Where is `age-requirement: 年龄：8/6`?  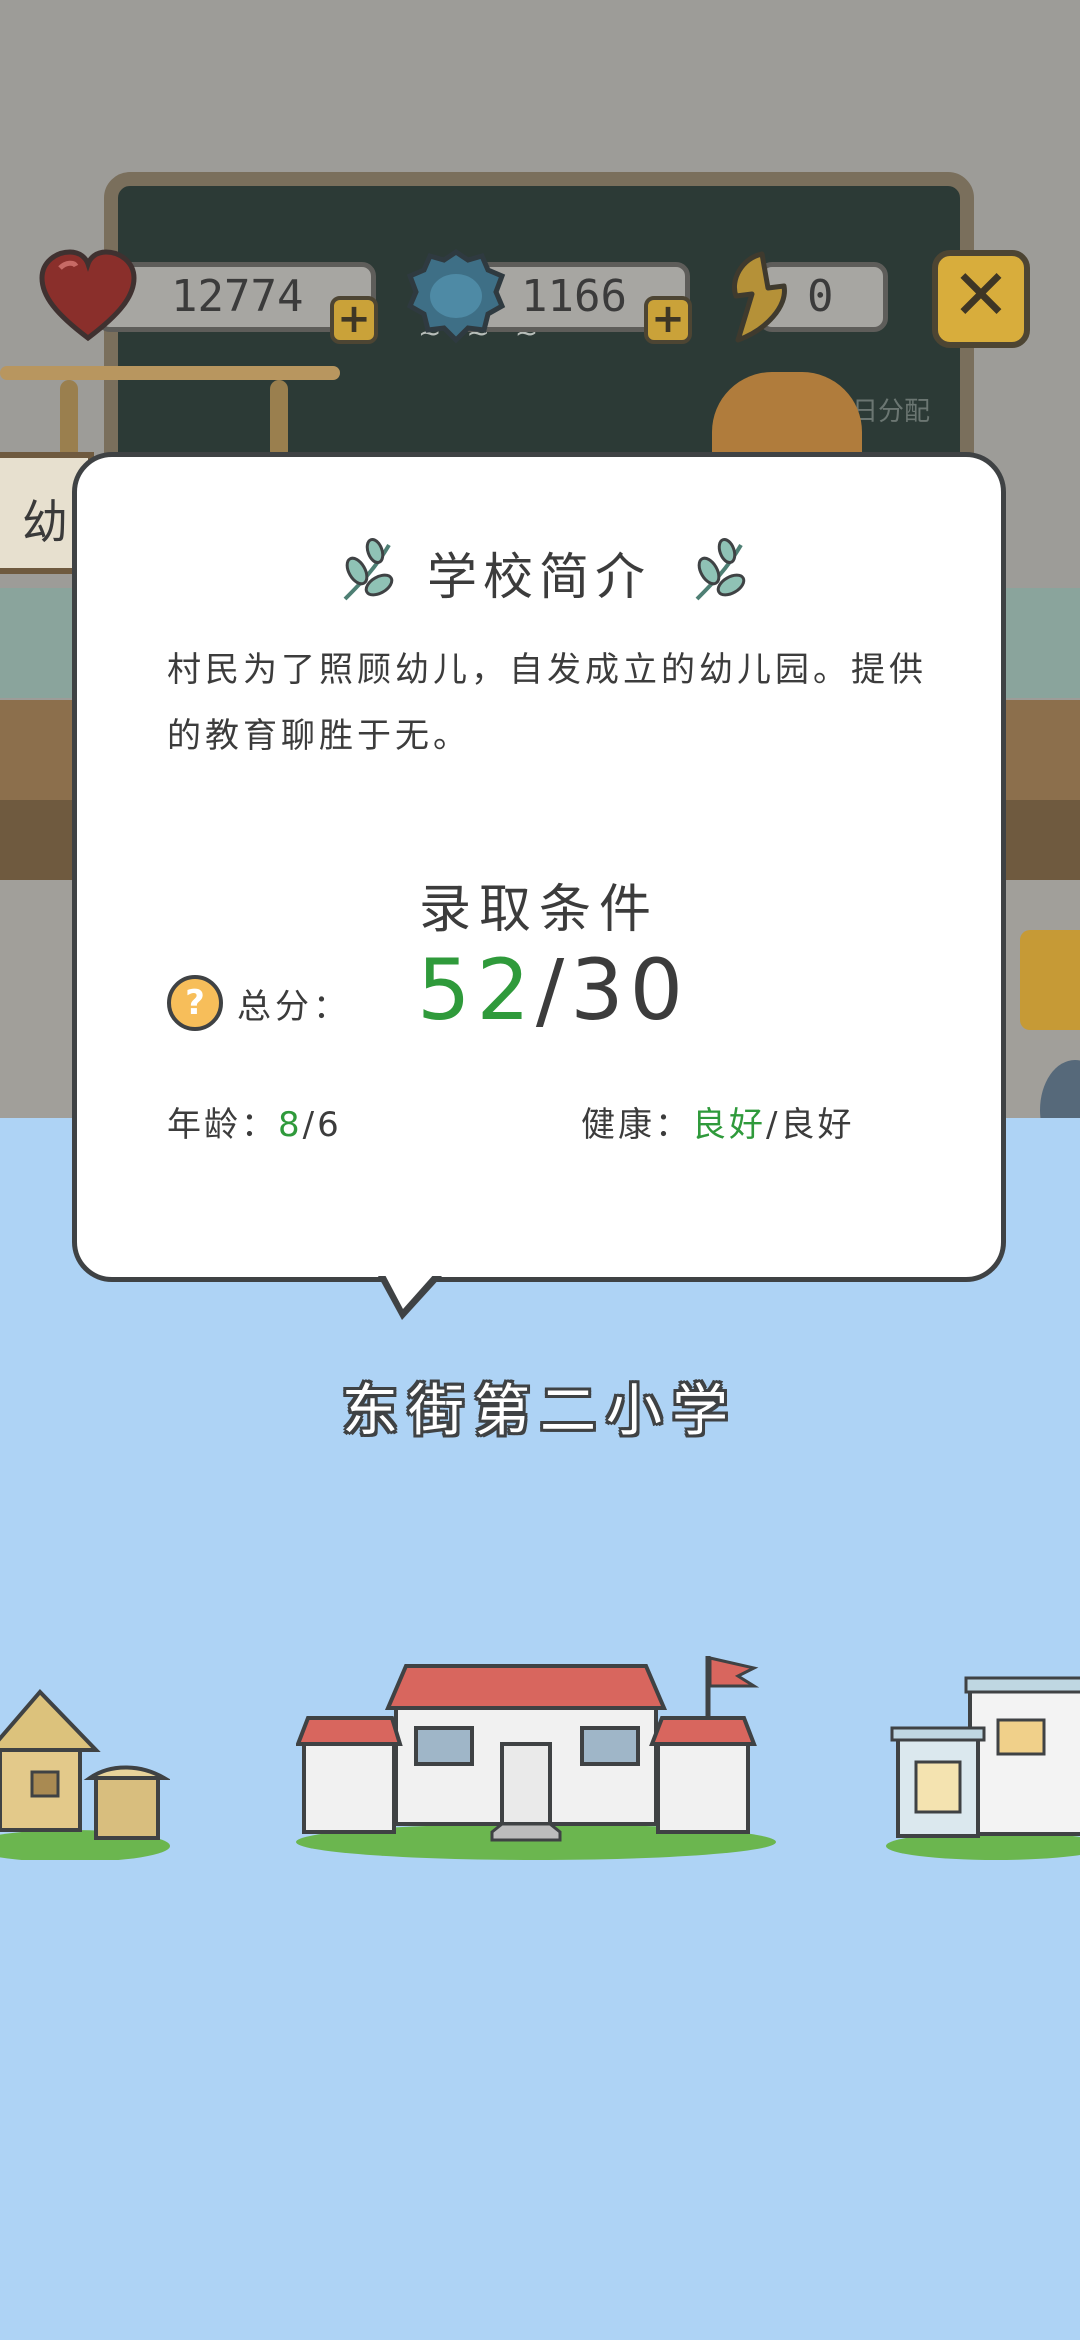
age-requirement: 年龄：8/6 is located at coordinates (254, 1121).